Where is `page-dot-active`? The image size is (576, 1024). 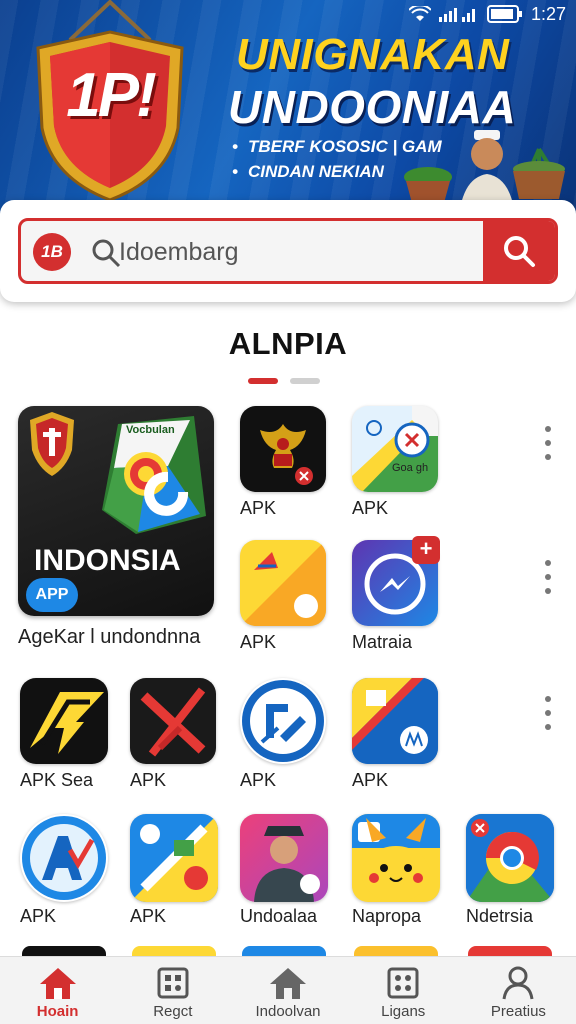
page-dot-active is located at coordinates (263, 381).